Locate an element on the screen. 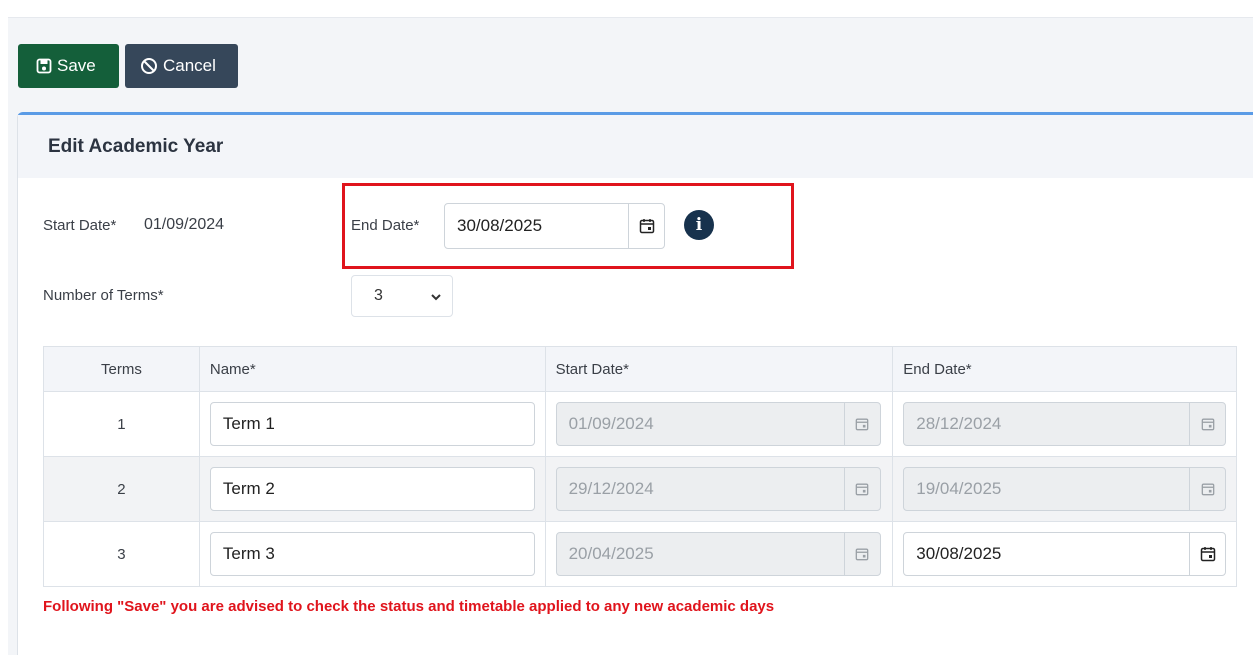 The width and height of the screenshot is (1253, 655). term-start-date-input: 29/12/2024 is located at coordinates (718, 489).